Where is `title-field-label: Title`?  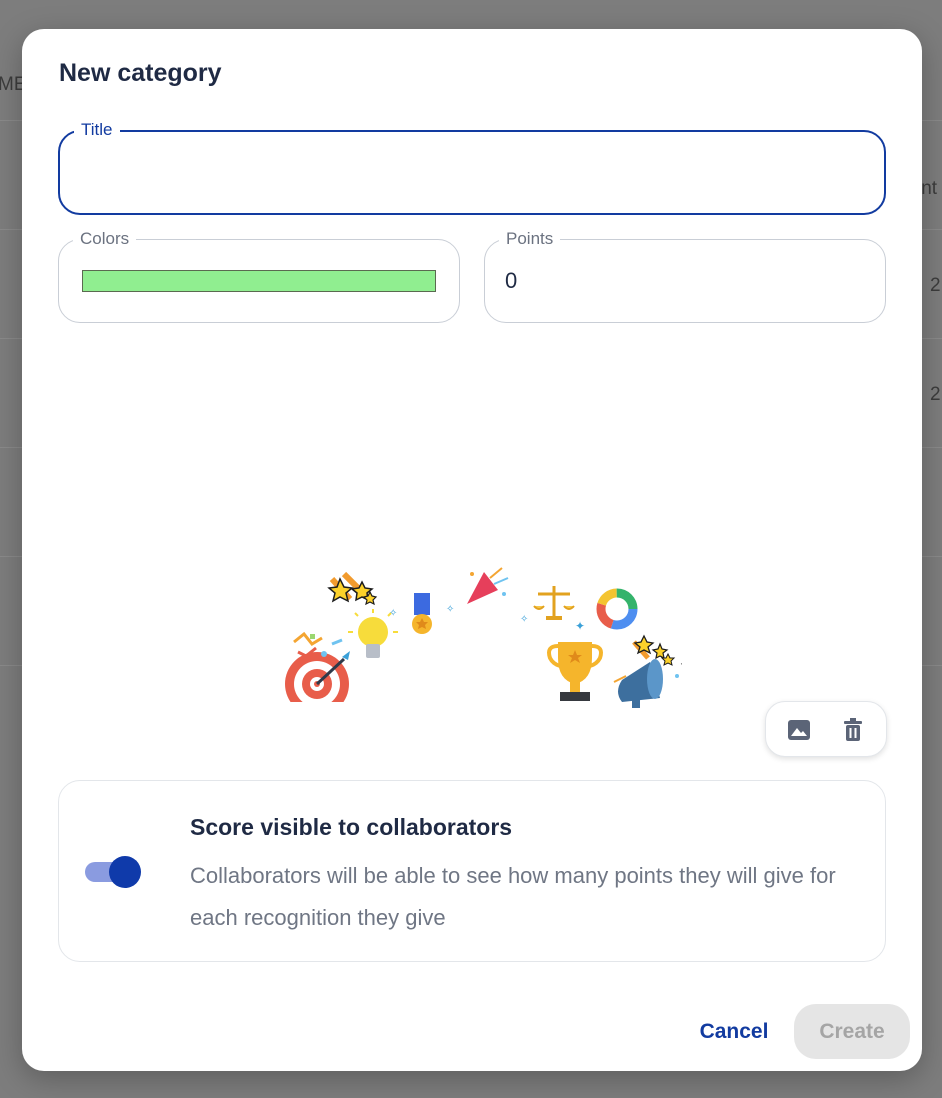
title-field-label: Title is located at coordinates (97, 130).